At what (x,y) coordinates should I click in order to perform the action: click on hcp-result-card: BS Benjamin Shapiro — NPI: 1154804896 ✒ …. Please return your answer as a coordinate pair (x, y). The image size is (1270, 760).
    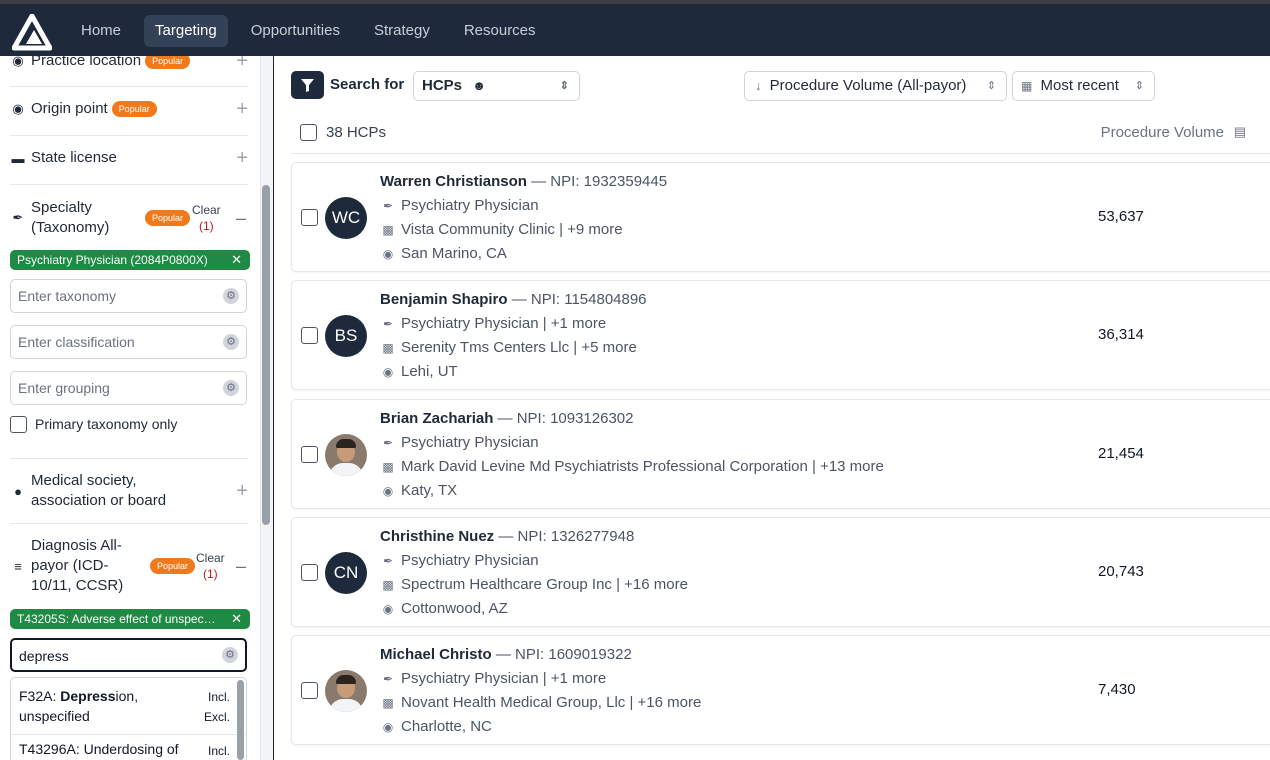
    Looking at the image, I should click on (780, 335).